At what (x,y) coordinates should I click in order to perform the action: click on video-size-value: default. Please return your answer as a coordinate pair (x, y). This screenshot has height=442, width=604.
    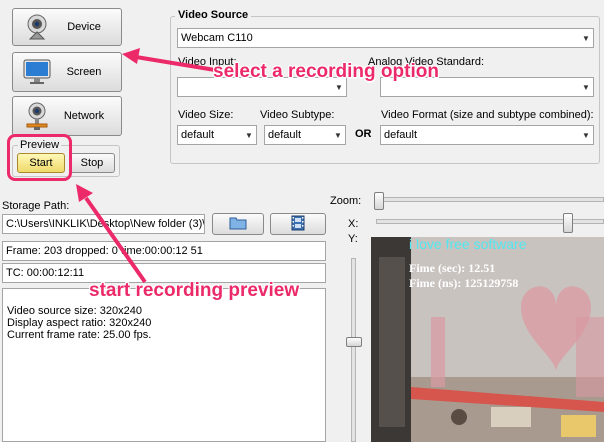
    Looking at the image, I should click on (198, 135).